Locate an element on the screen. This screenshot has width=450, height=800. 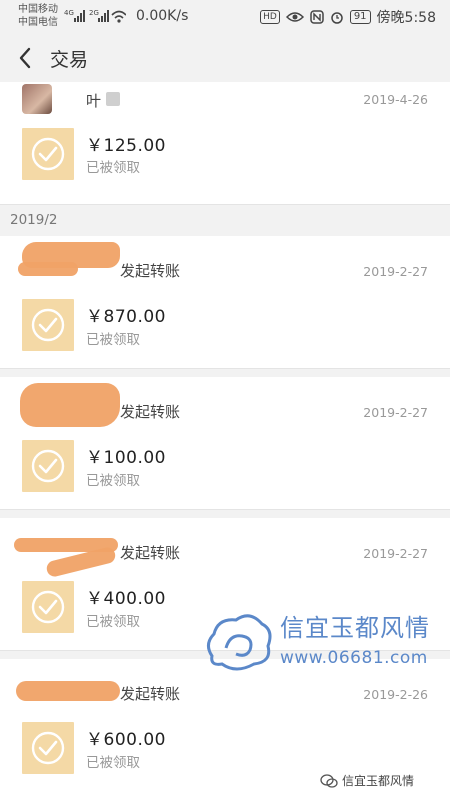
transaction-date: 2019-4-26 is located at coordinates (395, 99).